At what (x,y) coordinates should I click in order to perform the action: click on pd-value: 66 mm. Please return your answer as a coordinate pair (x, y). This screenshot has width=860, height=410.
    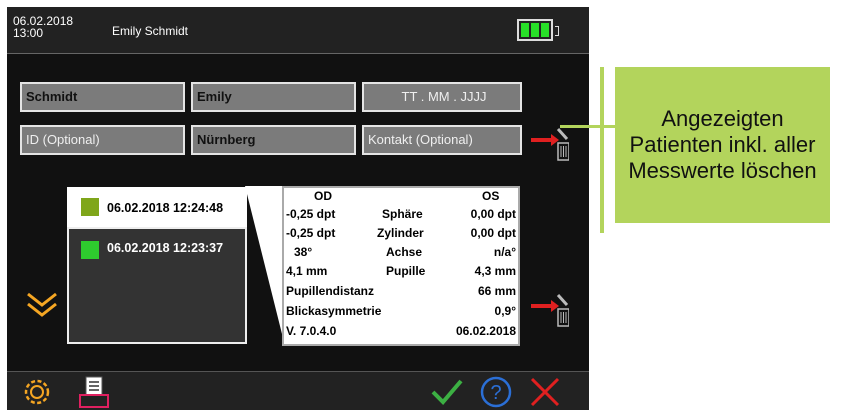
    Looking at the image, I should click on (496, 291).